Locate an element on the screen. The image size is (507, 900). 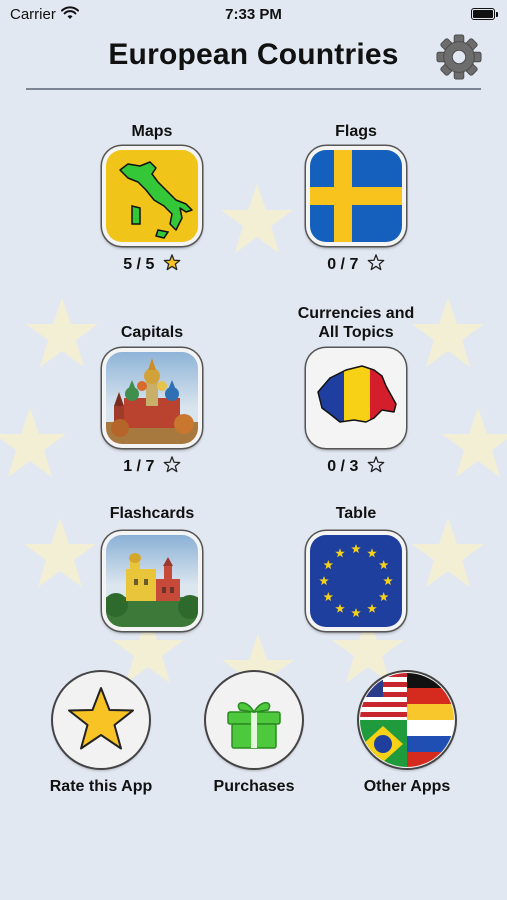
table-button is located at coordinates (356, 581).